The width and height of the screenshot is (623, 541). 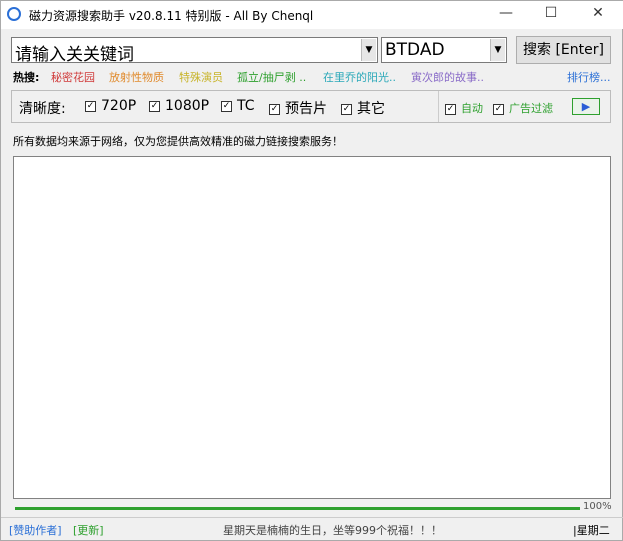 What do you see at coordinates (332, 530) in the screenshot?
I see `status-message: 星期天是楠楠的生日，坐等999个祝福！！！` at bounding box center [332, 530].